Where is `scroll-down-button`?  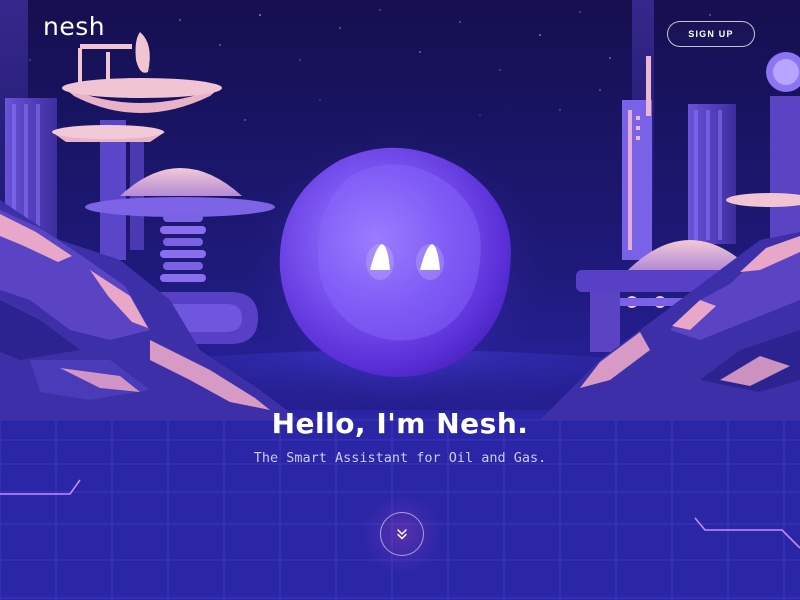 scroll-down-button is located at coordinates (402, 534).